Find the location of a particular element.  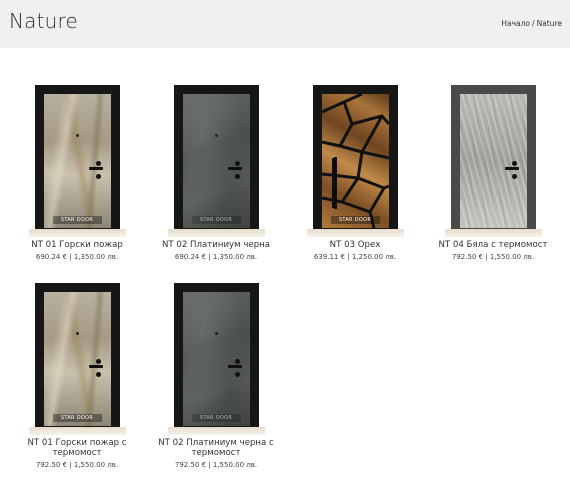

breadcrumb-current: Nature is located at coordinates (549, 23).